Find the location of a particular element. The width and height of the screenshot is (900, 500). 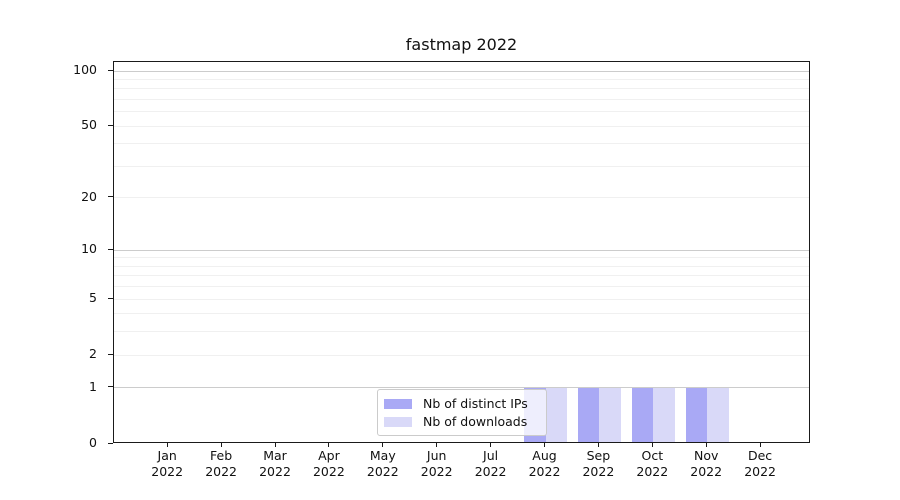

y-tick-label: 0 is located at coordinates (93, 442).